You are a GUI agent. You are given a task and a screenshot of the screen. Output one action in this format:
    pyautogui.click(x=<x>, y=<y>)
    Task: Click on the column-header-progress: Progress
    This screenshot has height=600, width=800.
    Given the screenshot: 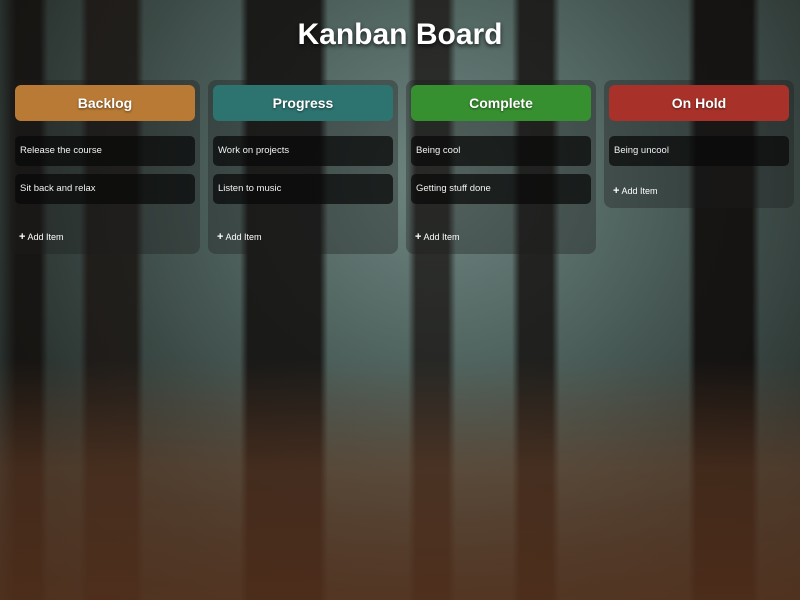 What is the action you would take?
    pyautogui.click(x=303, y=103)
    